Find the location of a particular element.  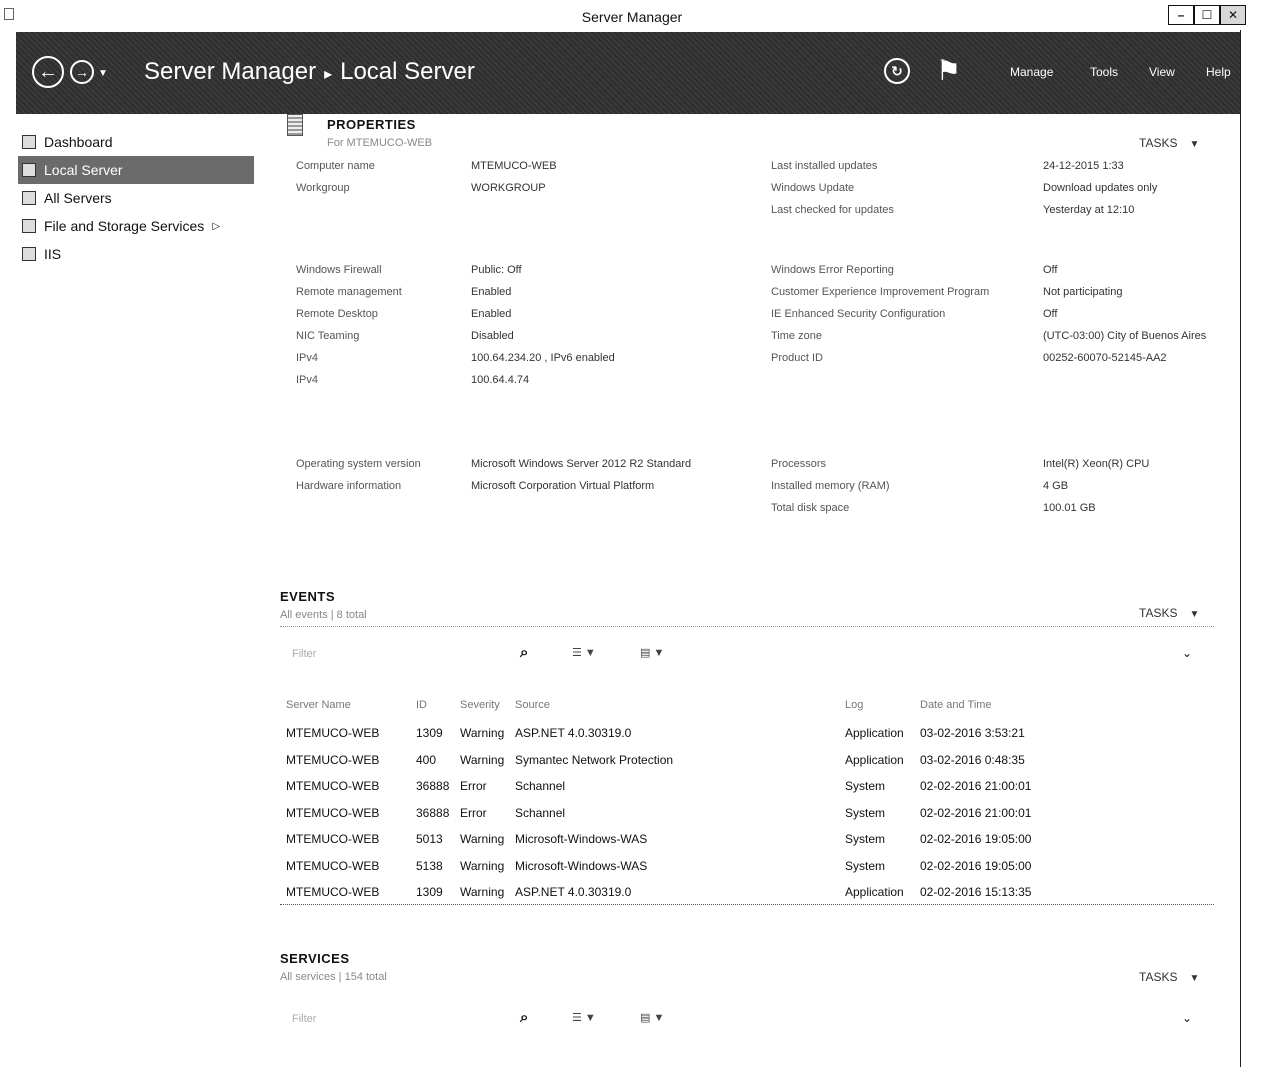

property-label: IPv4 is located at coordinates (307, 380).